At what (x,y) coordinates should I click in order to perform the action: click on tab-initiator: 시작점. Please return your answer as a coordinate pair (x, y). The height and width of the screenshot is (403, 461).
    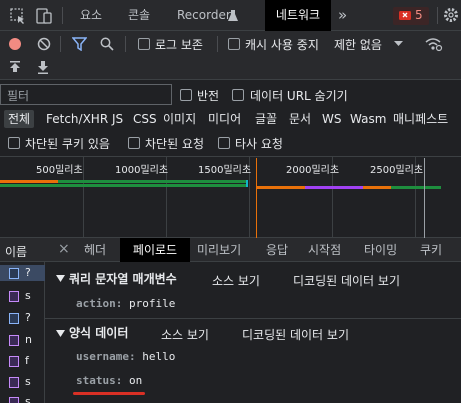
    Looking at the image, I should click on (324, 250).